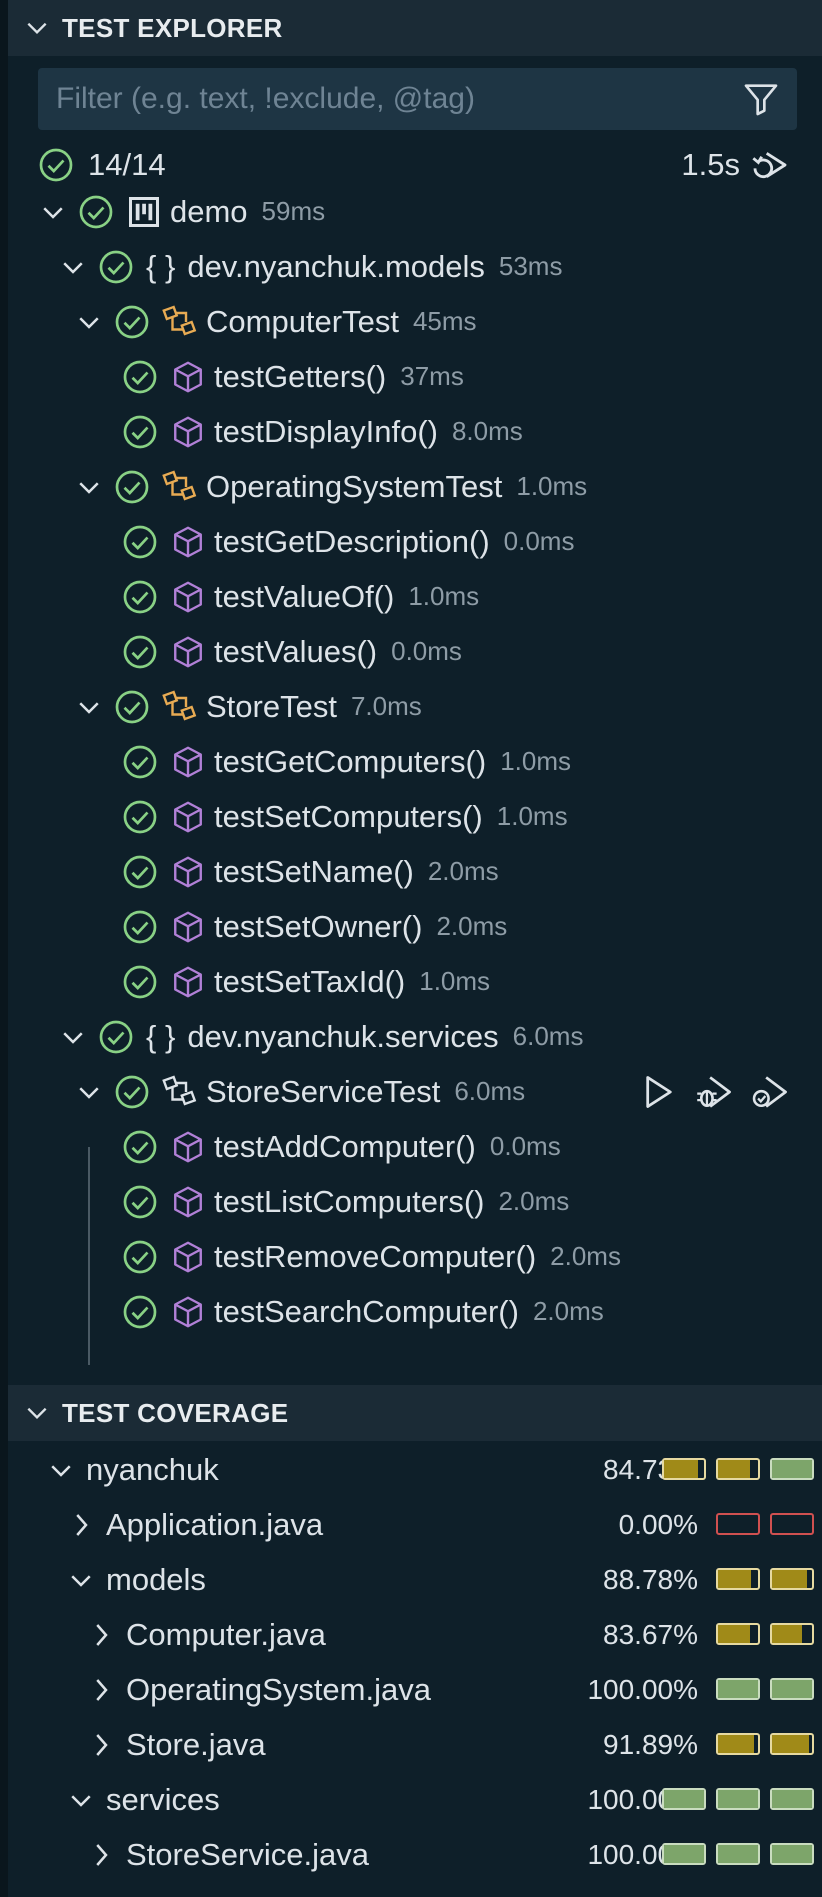 This screenshot has width=822, height=1897. I want to click on test-label: demo, so click(209, 211).